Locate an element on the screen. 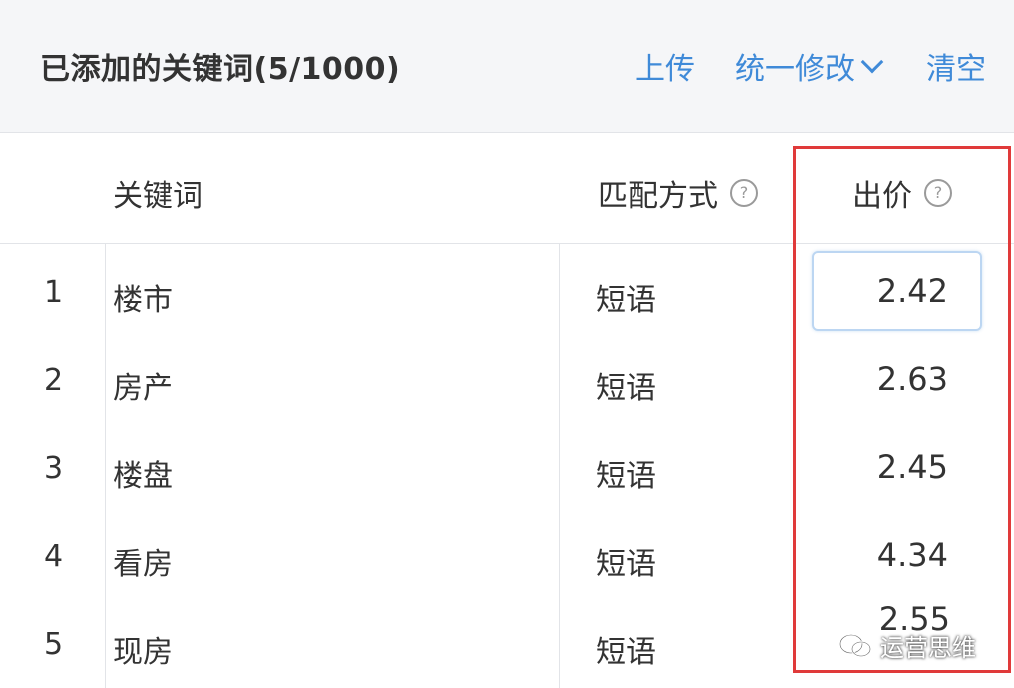  column-header-keyword-label: 关键词 is located at coordinates (158, 196).